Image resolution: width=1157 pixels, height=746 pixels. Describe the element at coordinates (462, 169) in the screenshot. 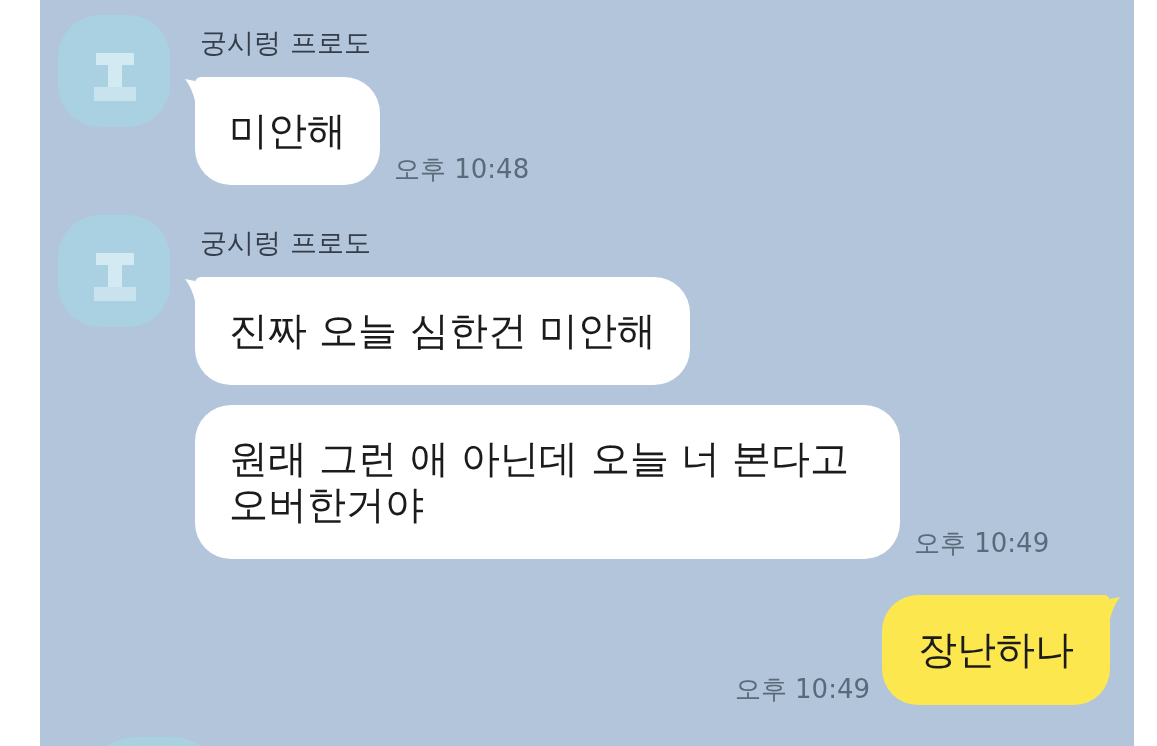

I see `message-time: 오후 10:48` at that location.